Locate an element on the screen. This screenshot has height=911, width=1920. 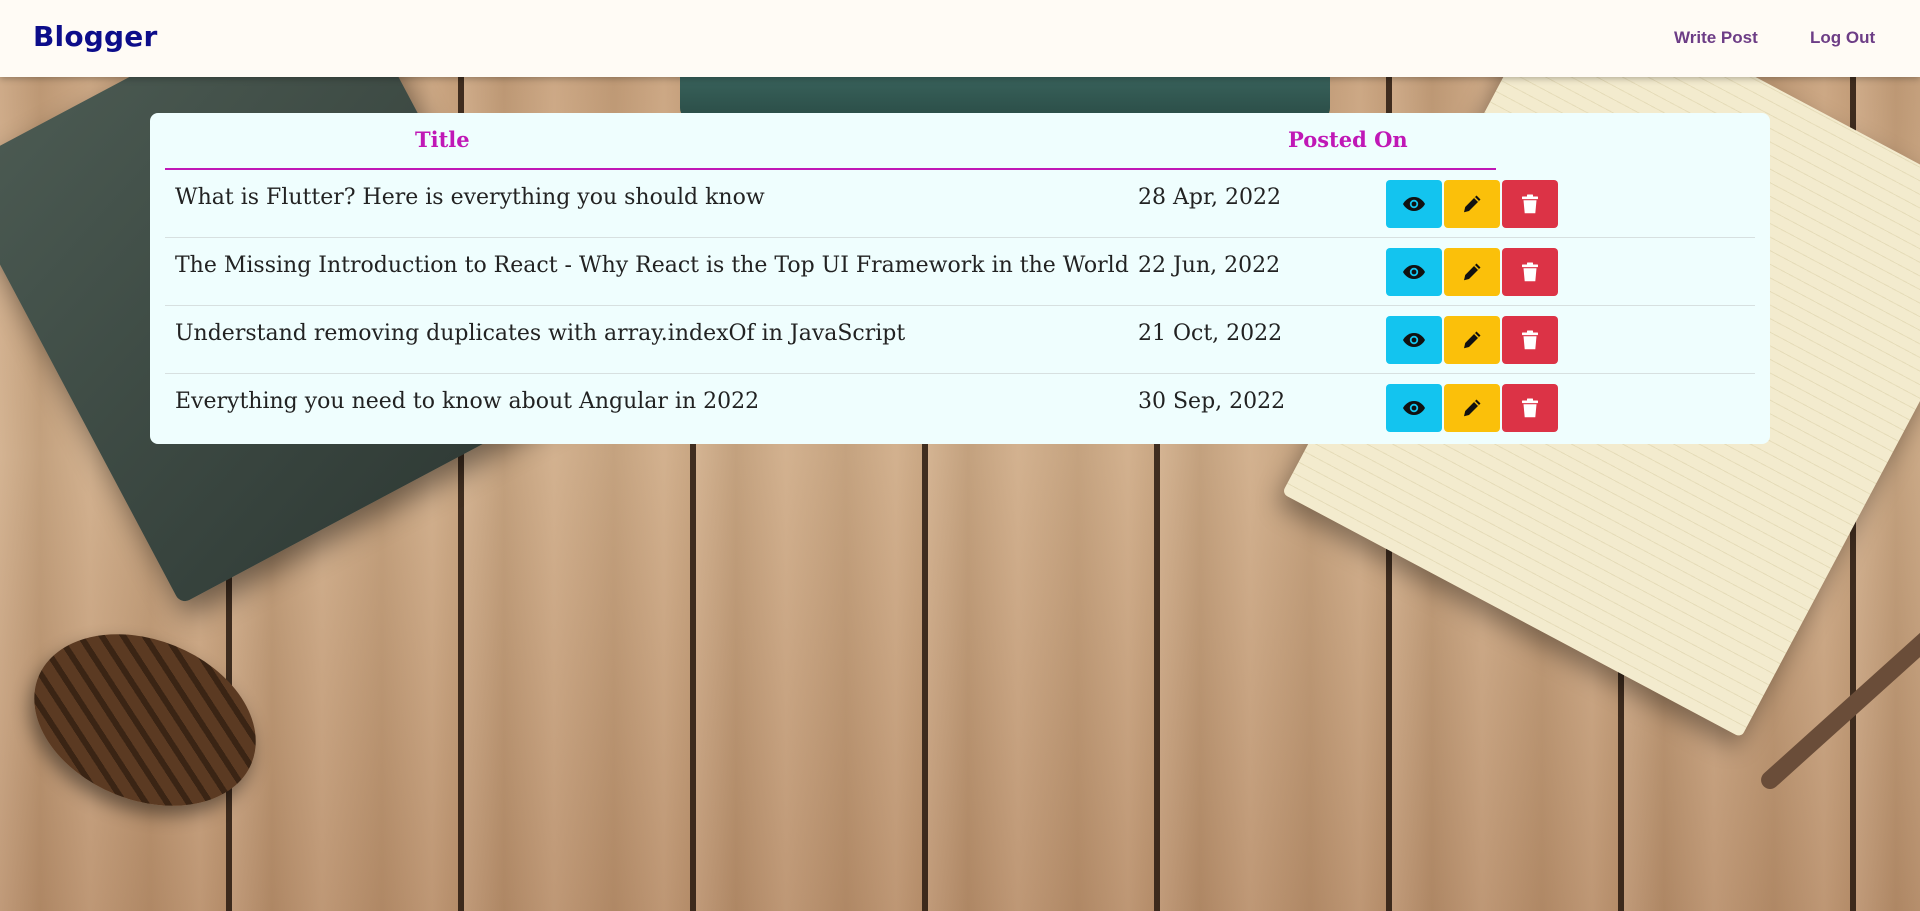
column-header-title: Title is located at coordinates (442, 139).